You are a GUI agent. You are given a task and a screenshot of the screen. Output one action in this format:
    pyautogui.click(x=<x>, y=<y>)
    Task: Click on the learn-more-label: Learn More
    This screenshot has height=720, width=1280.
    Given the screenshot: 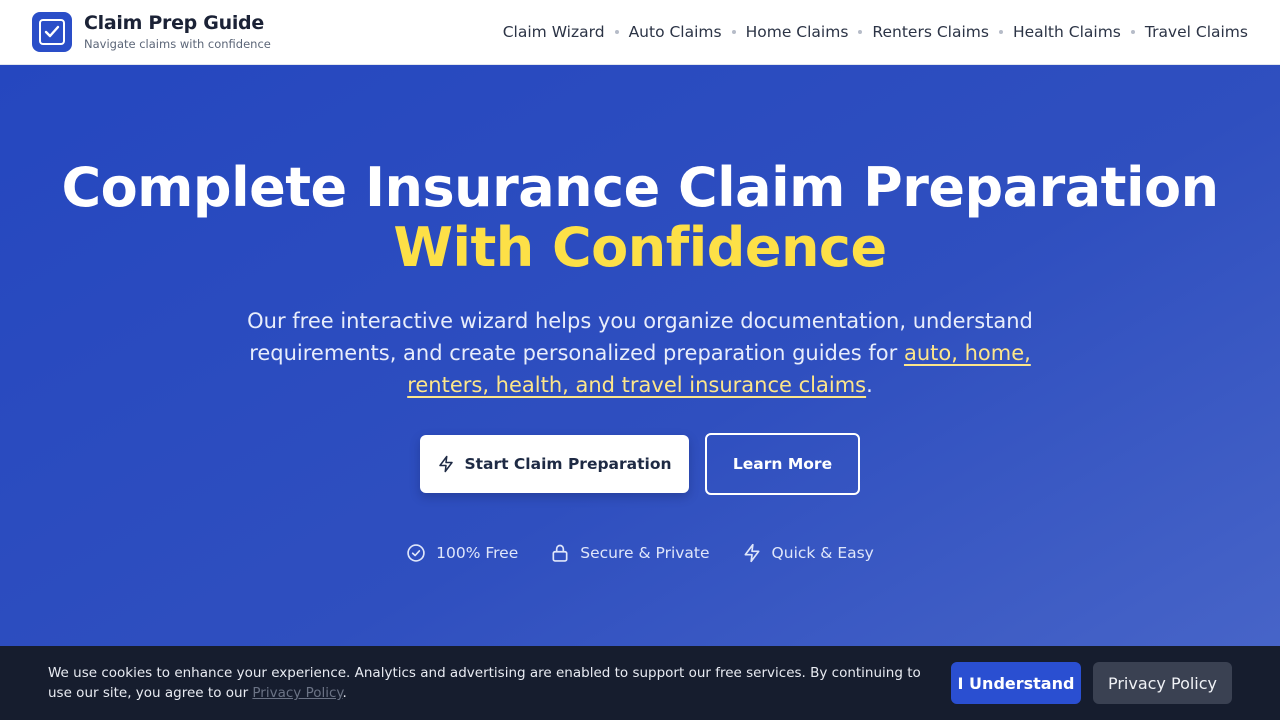 What is the action you would take?
    pyautogui.click(x=782, y=464)
    